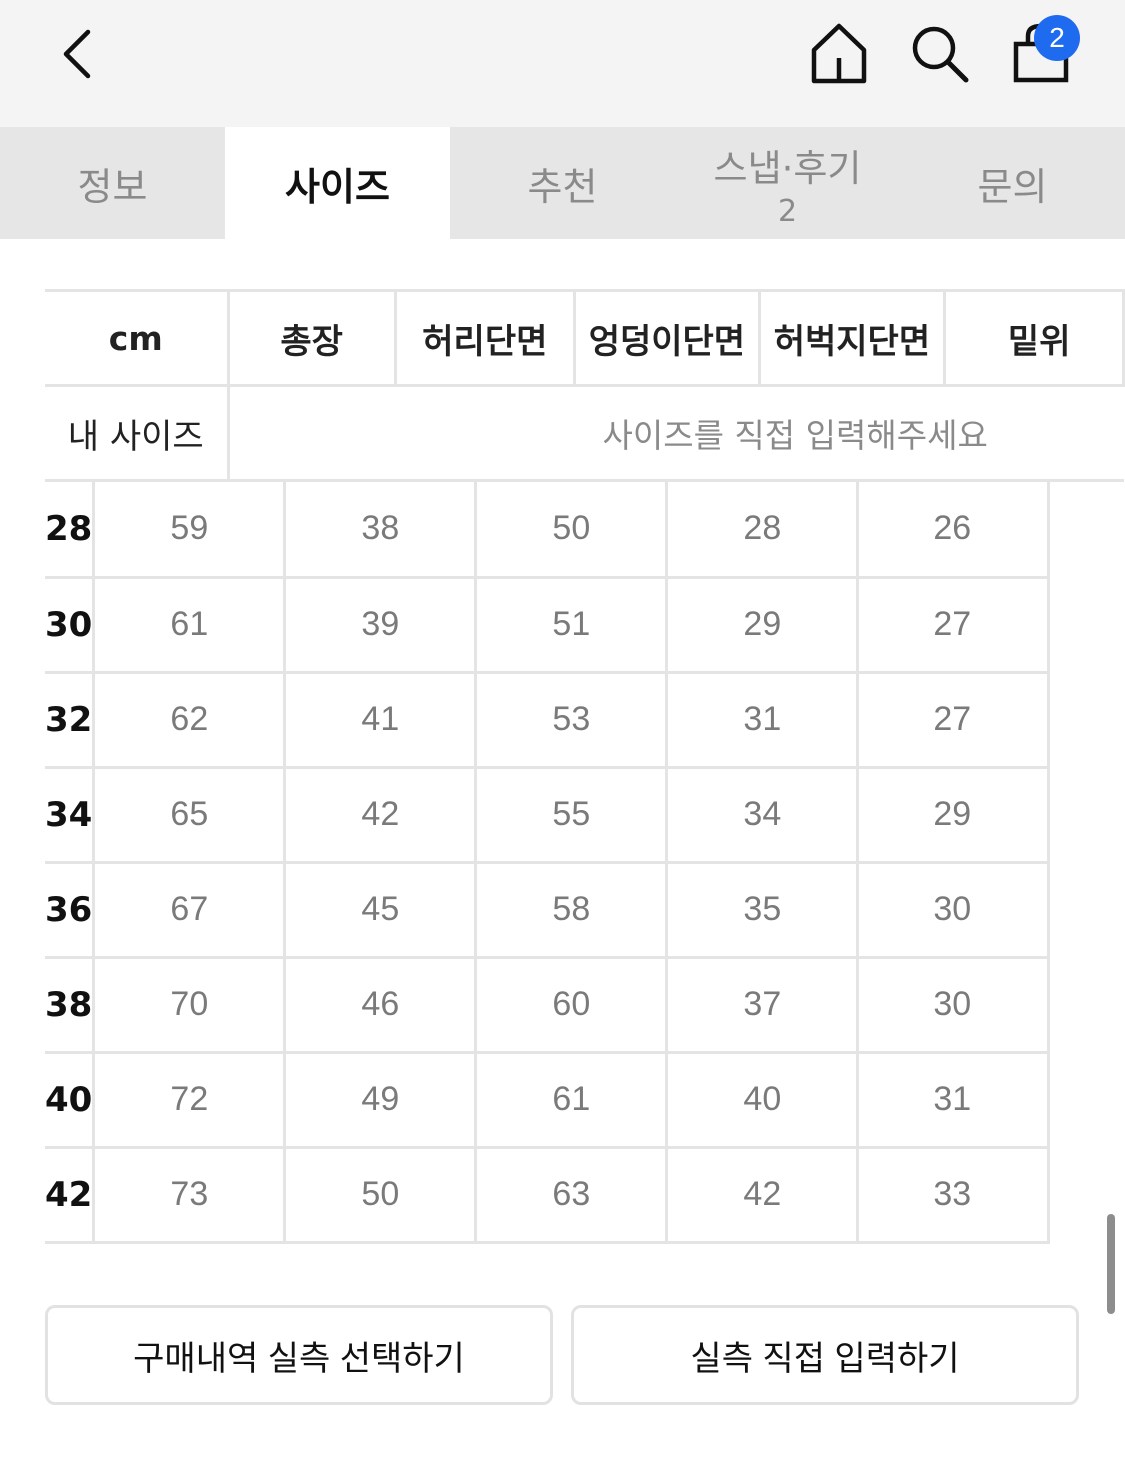 The image size is (1125, 1470). I want to click on measurement-cell: 53, so click(572, 720).